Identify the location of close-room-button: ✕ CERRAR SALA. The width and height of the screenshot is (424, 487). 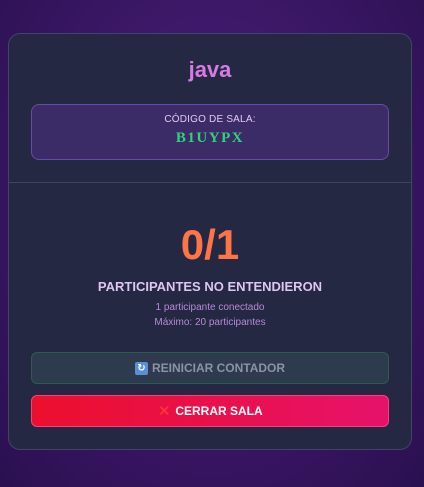
(210, 411).